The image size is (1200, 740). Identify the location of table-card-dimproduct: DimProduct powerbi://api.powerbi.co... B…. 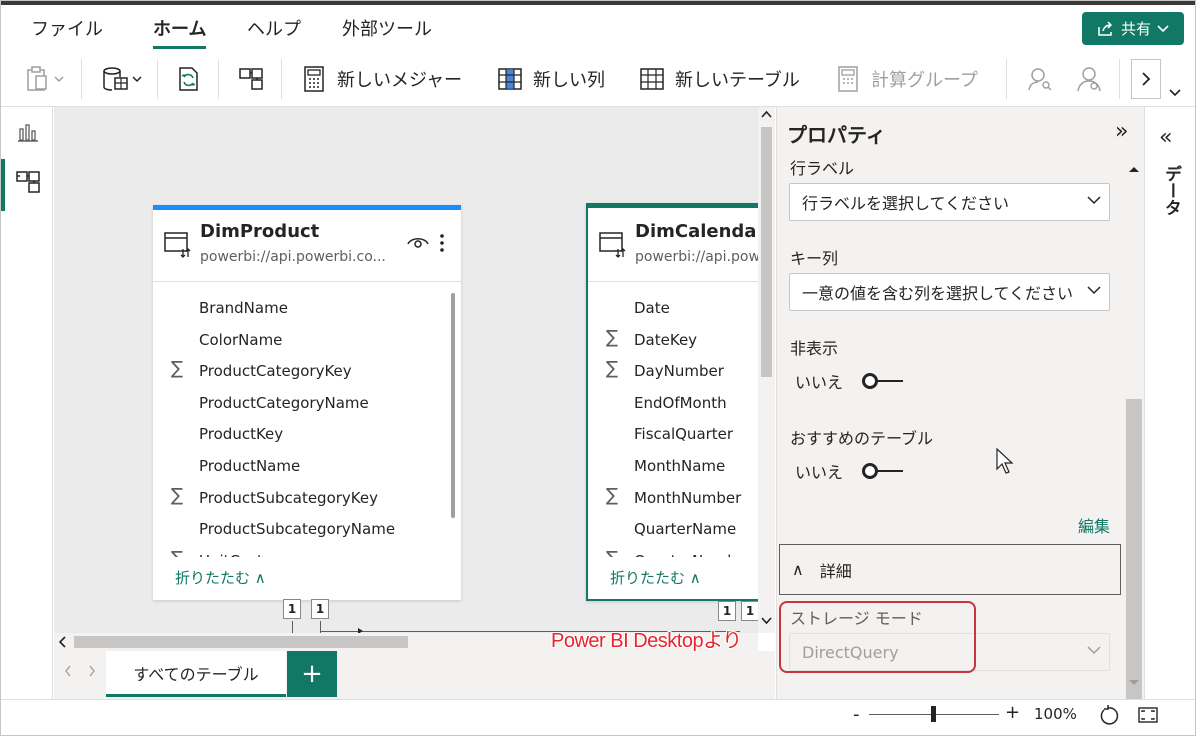
(307, 402).